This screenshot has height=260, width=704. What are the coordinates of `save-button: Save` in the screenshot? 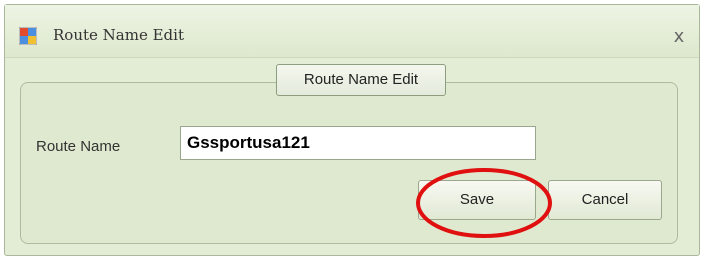 It's located at (477, 200).